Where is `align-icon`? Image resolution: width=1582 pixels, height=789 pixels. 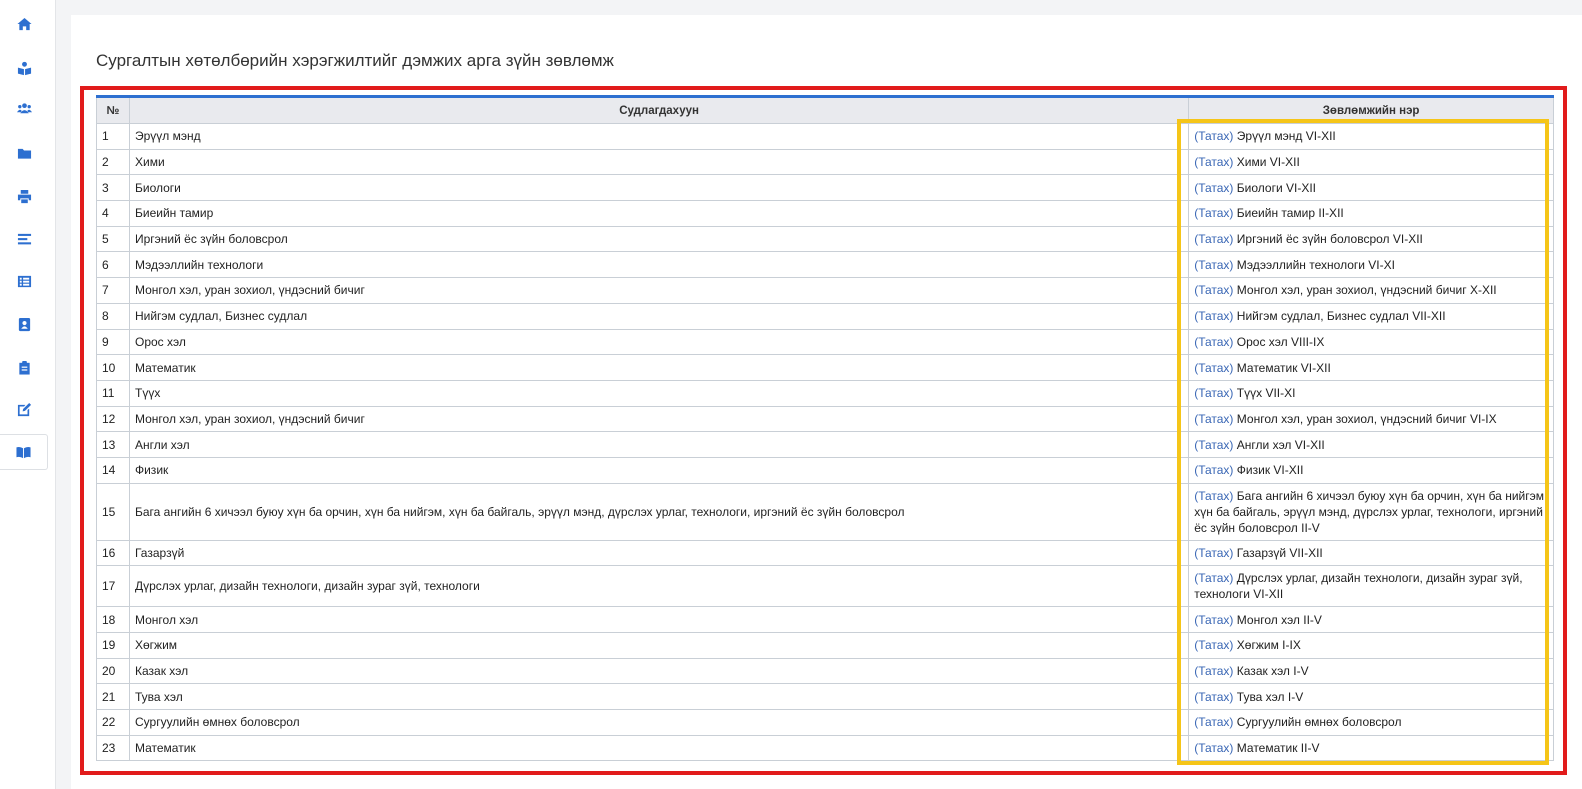 align-icon is located at coordinates (24, 238).